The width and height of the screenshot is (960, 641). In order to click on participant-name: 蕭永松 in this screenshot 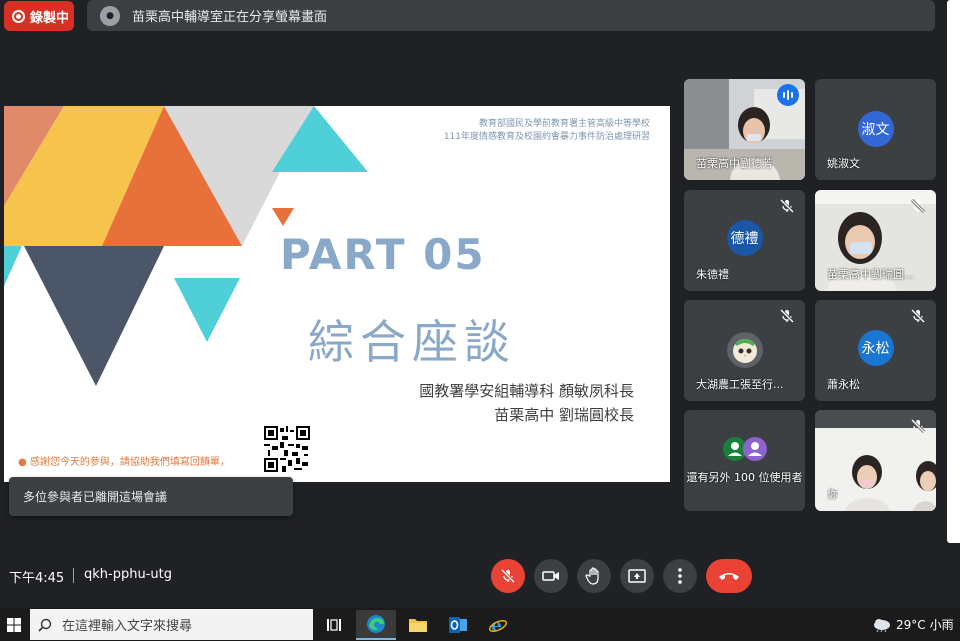, I will do `click(843, 384)`.